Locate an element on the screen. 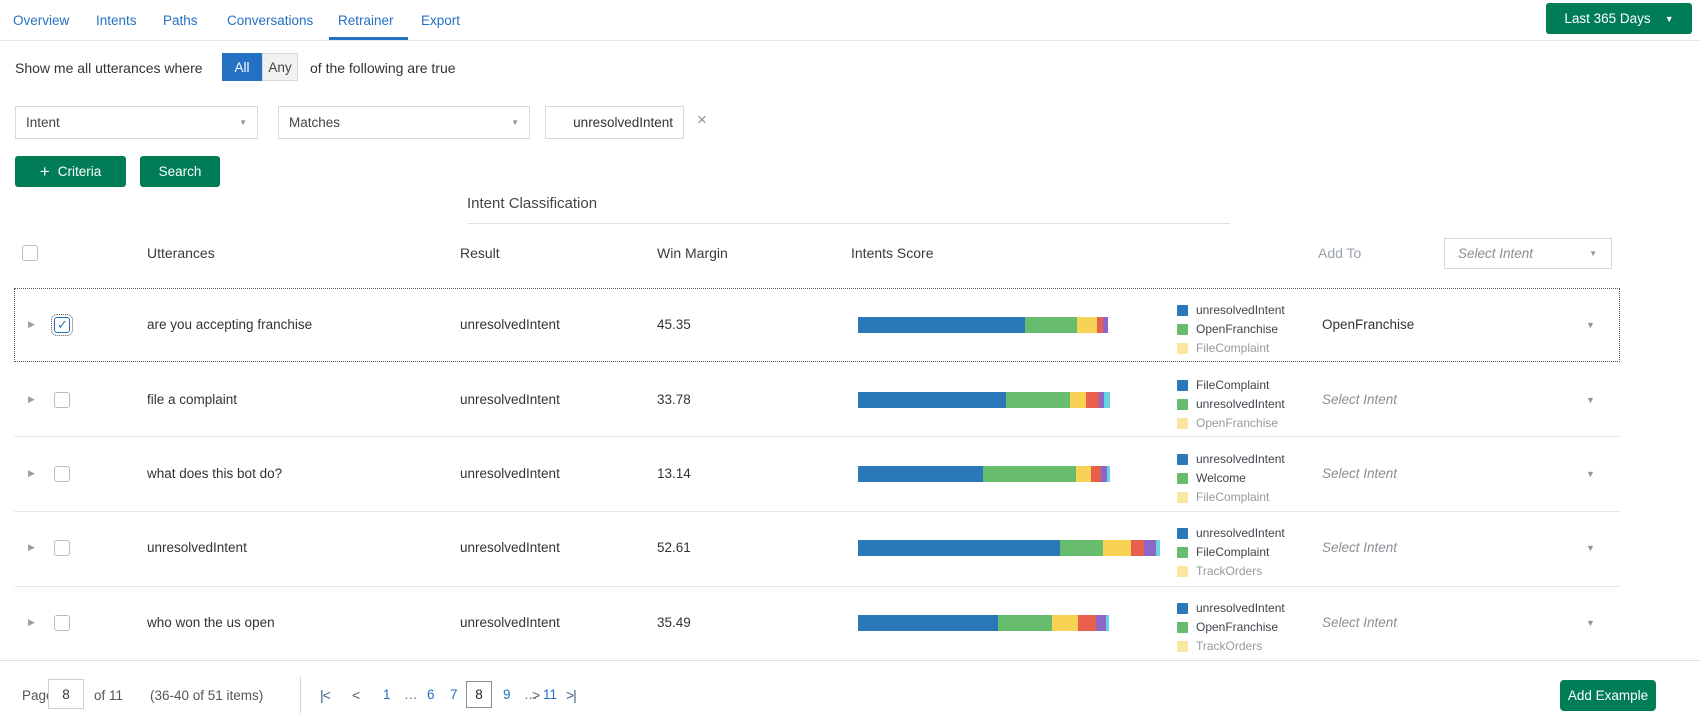 This screenshot has width=1700, height=719. row-add-to-select: OpenFranchise is located at coordinates (1368, 324).